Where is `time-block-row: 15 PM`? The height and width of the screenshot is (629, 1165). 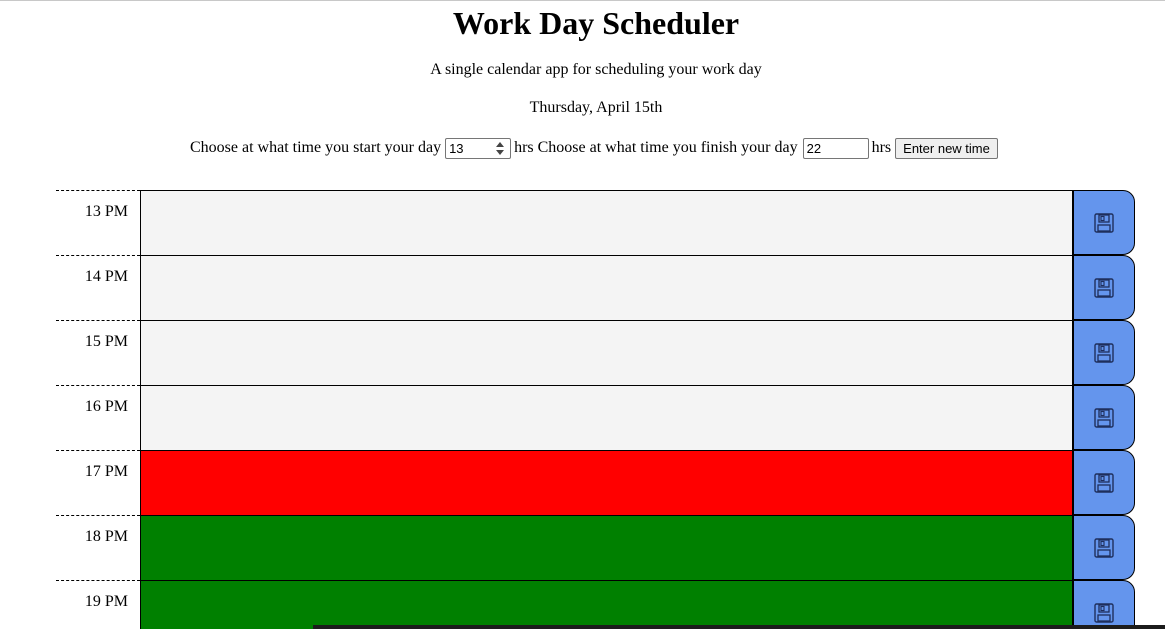
time-block-row: 15 PM is located at coordinates (595, 352).